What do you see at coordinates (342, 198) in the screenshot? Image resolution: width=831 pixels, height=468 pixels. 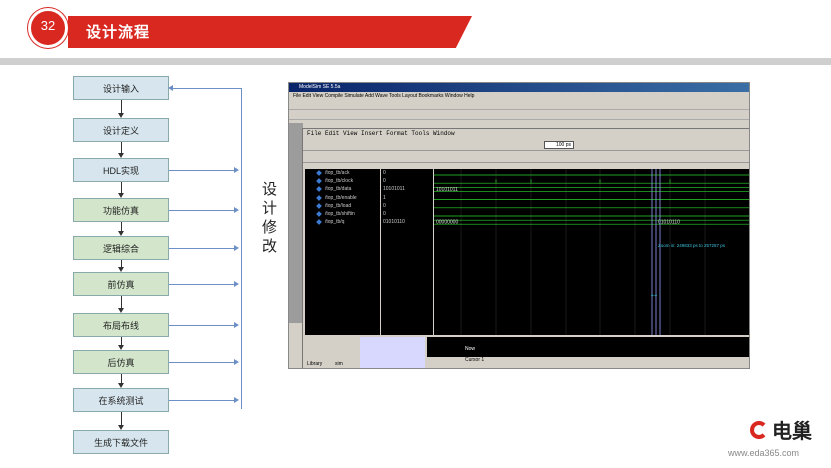 I see `signal-name: /top_tb/enable` at bounding box center [342, 198].